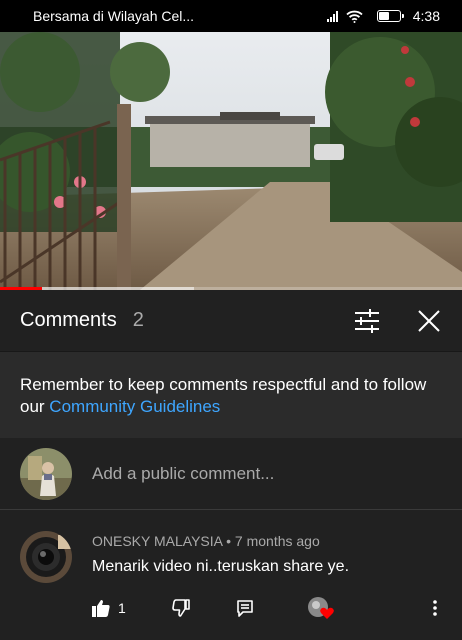 This screenshot has width=462, height=640. What do you see at coordinates (221, 566) in the screenshot?
I see `comment-text: Menarik video ni..teruskan share ye.` at bounding box center [221, 566].